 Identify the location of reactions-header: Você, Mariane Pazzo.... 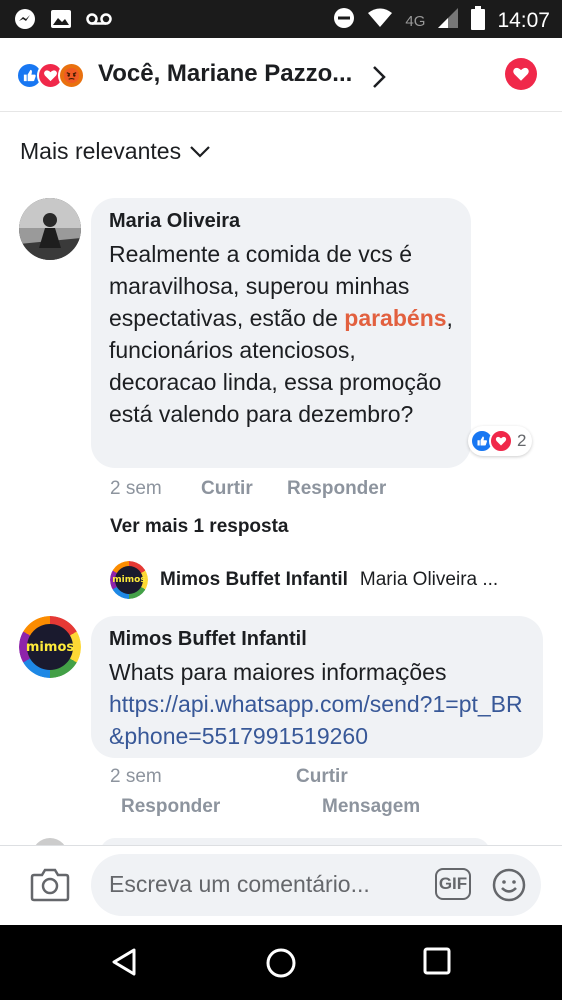
(281, 75).